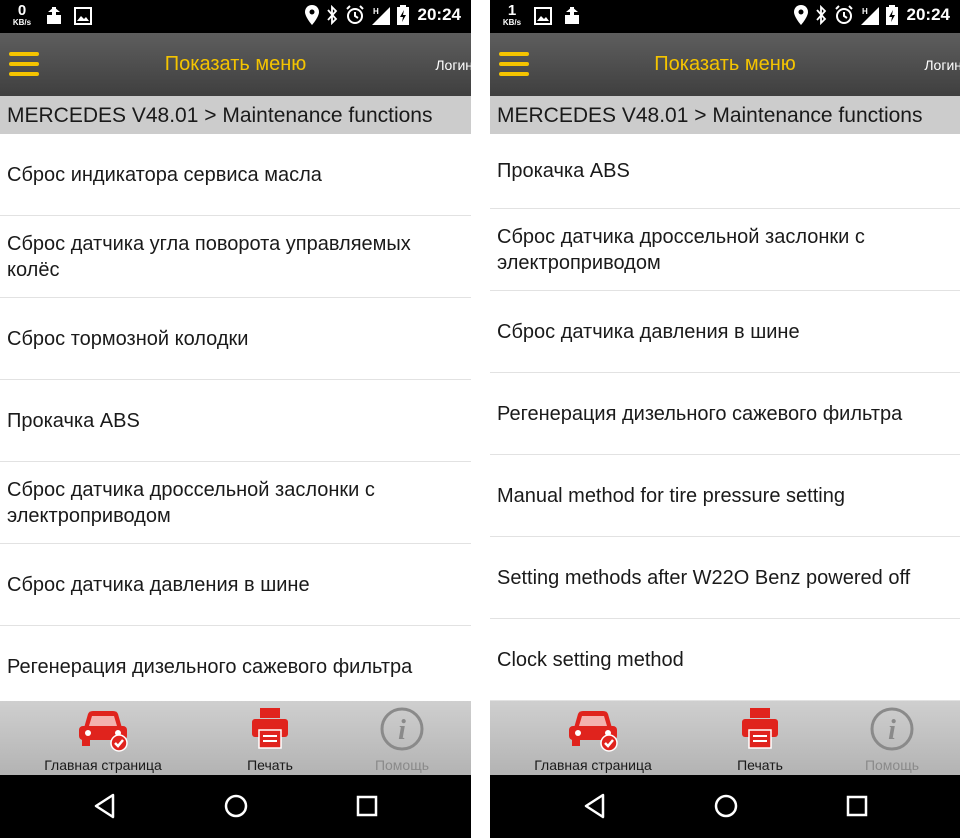 The height and width of the screenshot is (838, 960). I want to click on list-item: Manual method for tire pressure setting, so click(725, 496).